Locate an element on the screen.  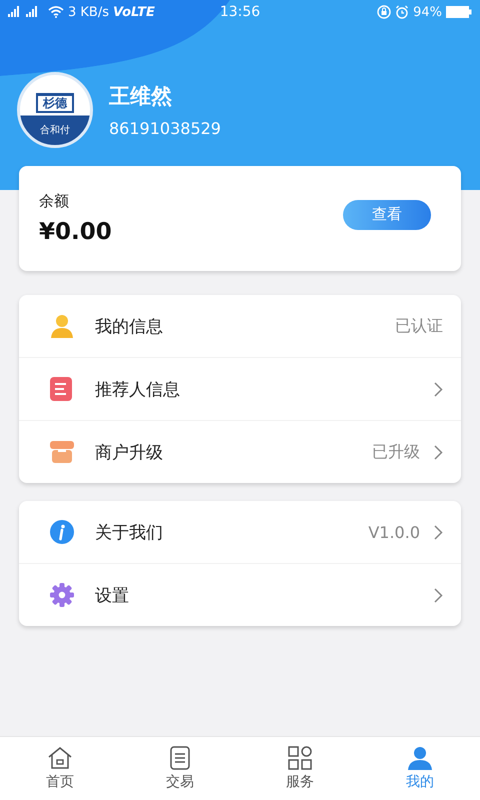
box-icon is located at coordinates (62, 452).